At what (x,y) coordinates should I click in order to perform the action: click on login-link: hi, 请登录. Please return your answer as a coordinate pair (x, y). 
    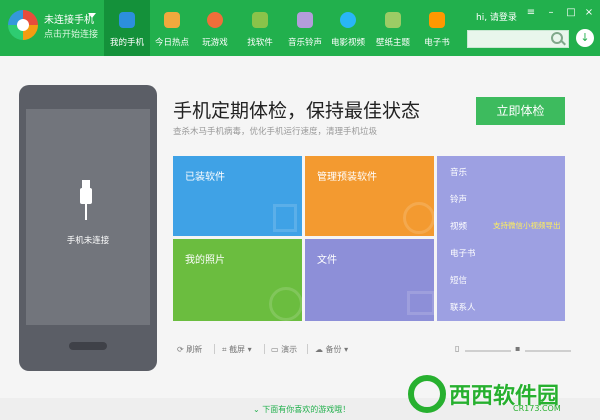
    Looking at the image, I should click on (496, 16).